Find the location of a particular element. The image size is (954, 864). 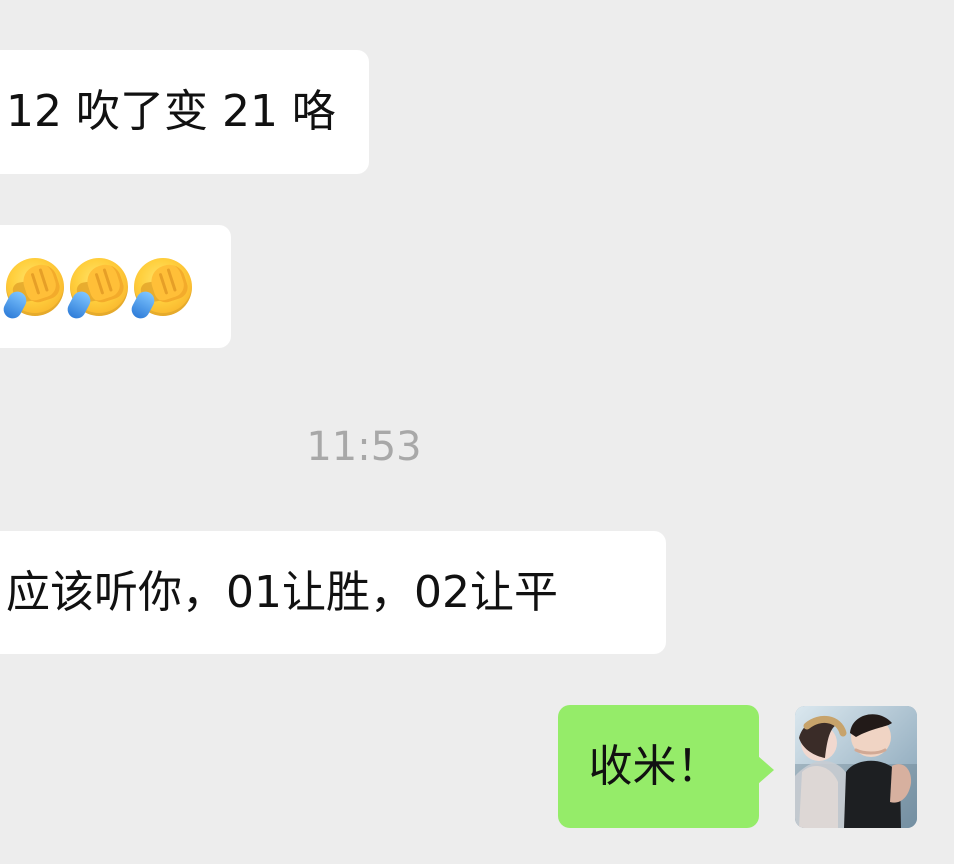

incoming-message-bubble: 12 吹了变 21 咯 is located at coordinates (184, 112).